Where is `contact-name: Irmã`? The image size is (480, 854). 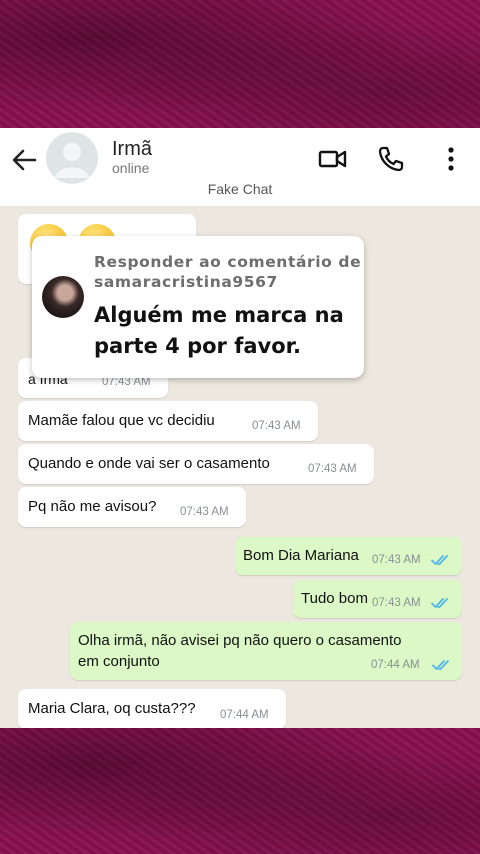
contact-name: Irmã is located at coordinates (132, 149).